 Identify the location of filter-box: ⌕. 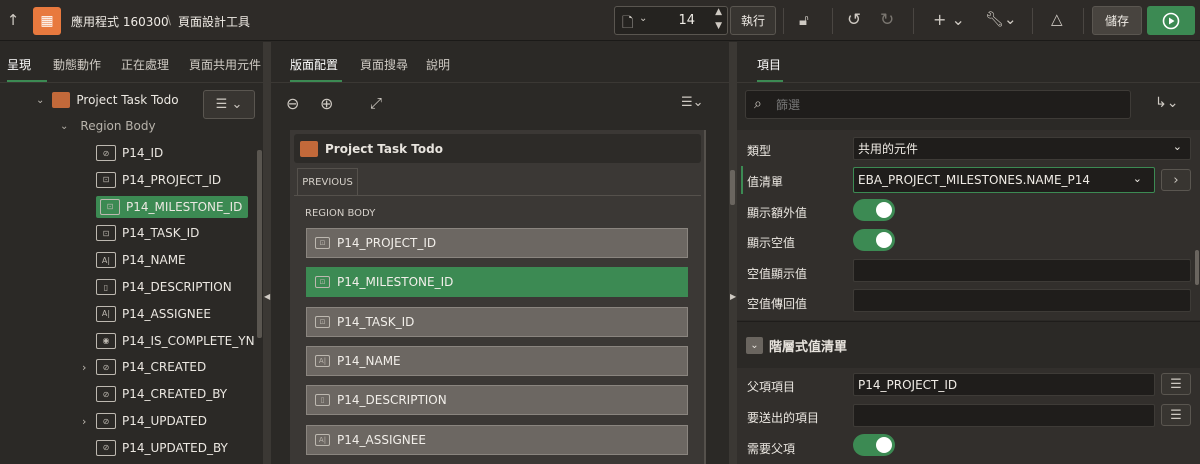
(938, 104).